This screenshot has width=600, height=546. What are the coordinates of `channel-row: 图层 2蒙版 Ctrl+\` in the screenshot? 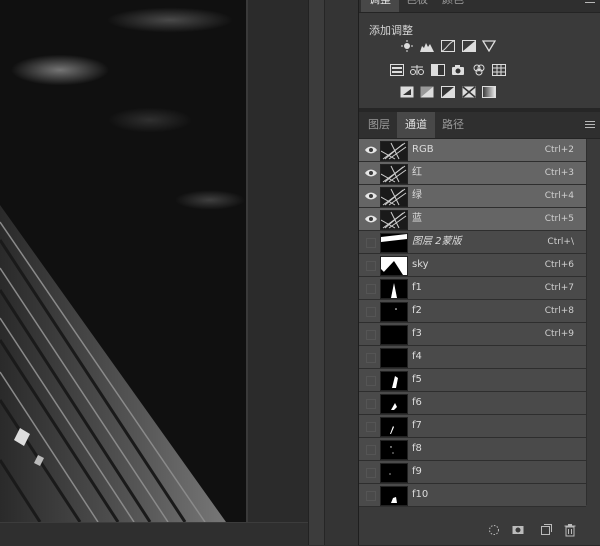 It's located at (472, 242).